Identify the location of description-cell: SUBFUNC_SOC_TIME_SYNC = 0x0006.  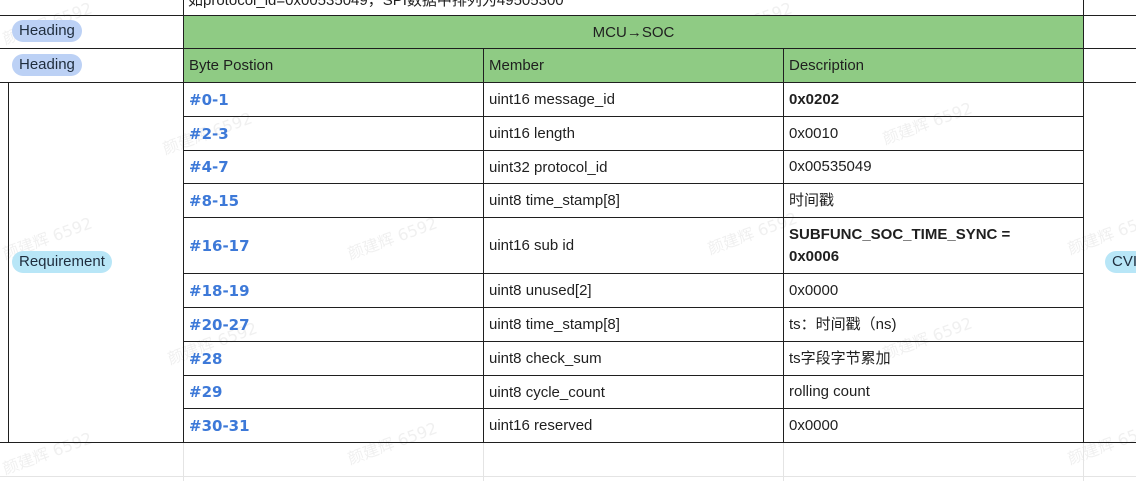
(933, 245).